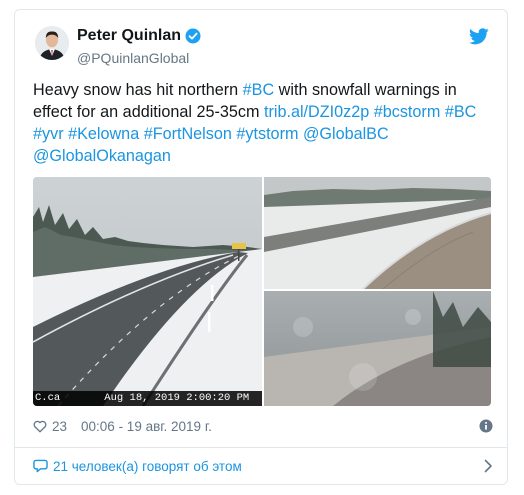 The width and height of the screenshot is (524, 495). I want to click on author-handle: @PQuinlanGlobal, so click(133, 58).